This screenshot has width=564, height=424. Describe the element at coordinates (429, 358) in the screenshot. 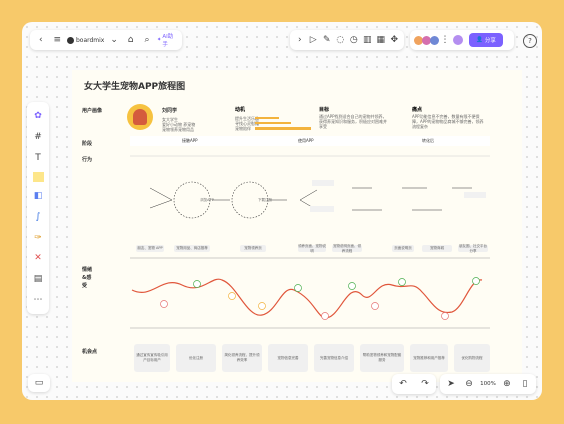

I see `chance-item: 宠物推荐和用户推荐` at that location.